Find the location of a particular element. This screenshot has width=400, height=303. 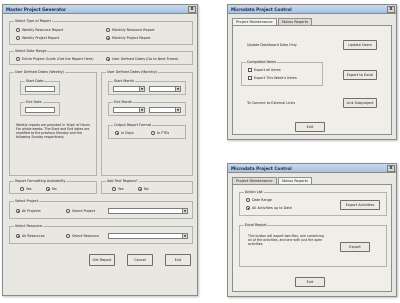

output-format-caption: Output Report Format is located at coordinates (133, 125).